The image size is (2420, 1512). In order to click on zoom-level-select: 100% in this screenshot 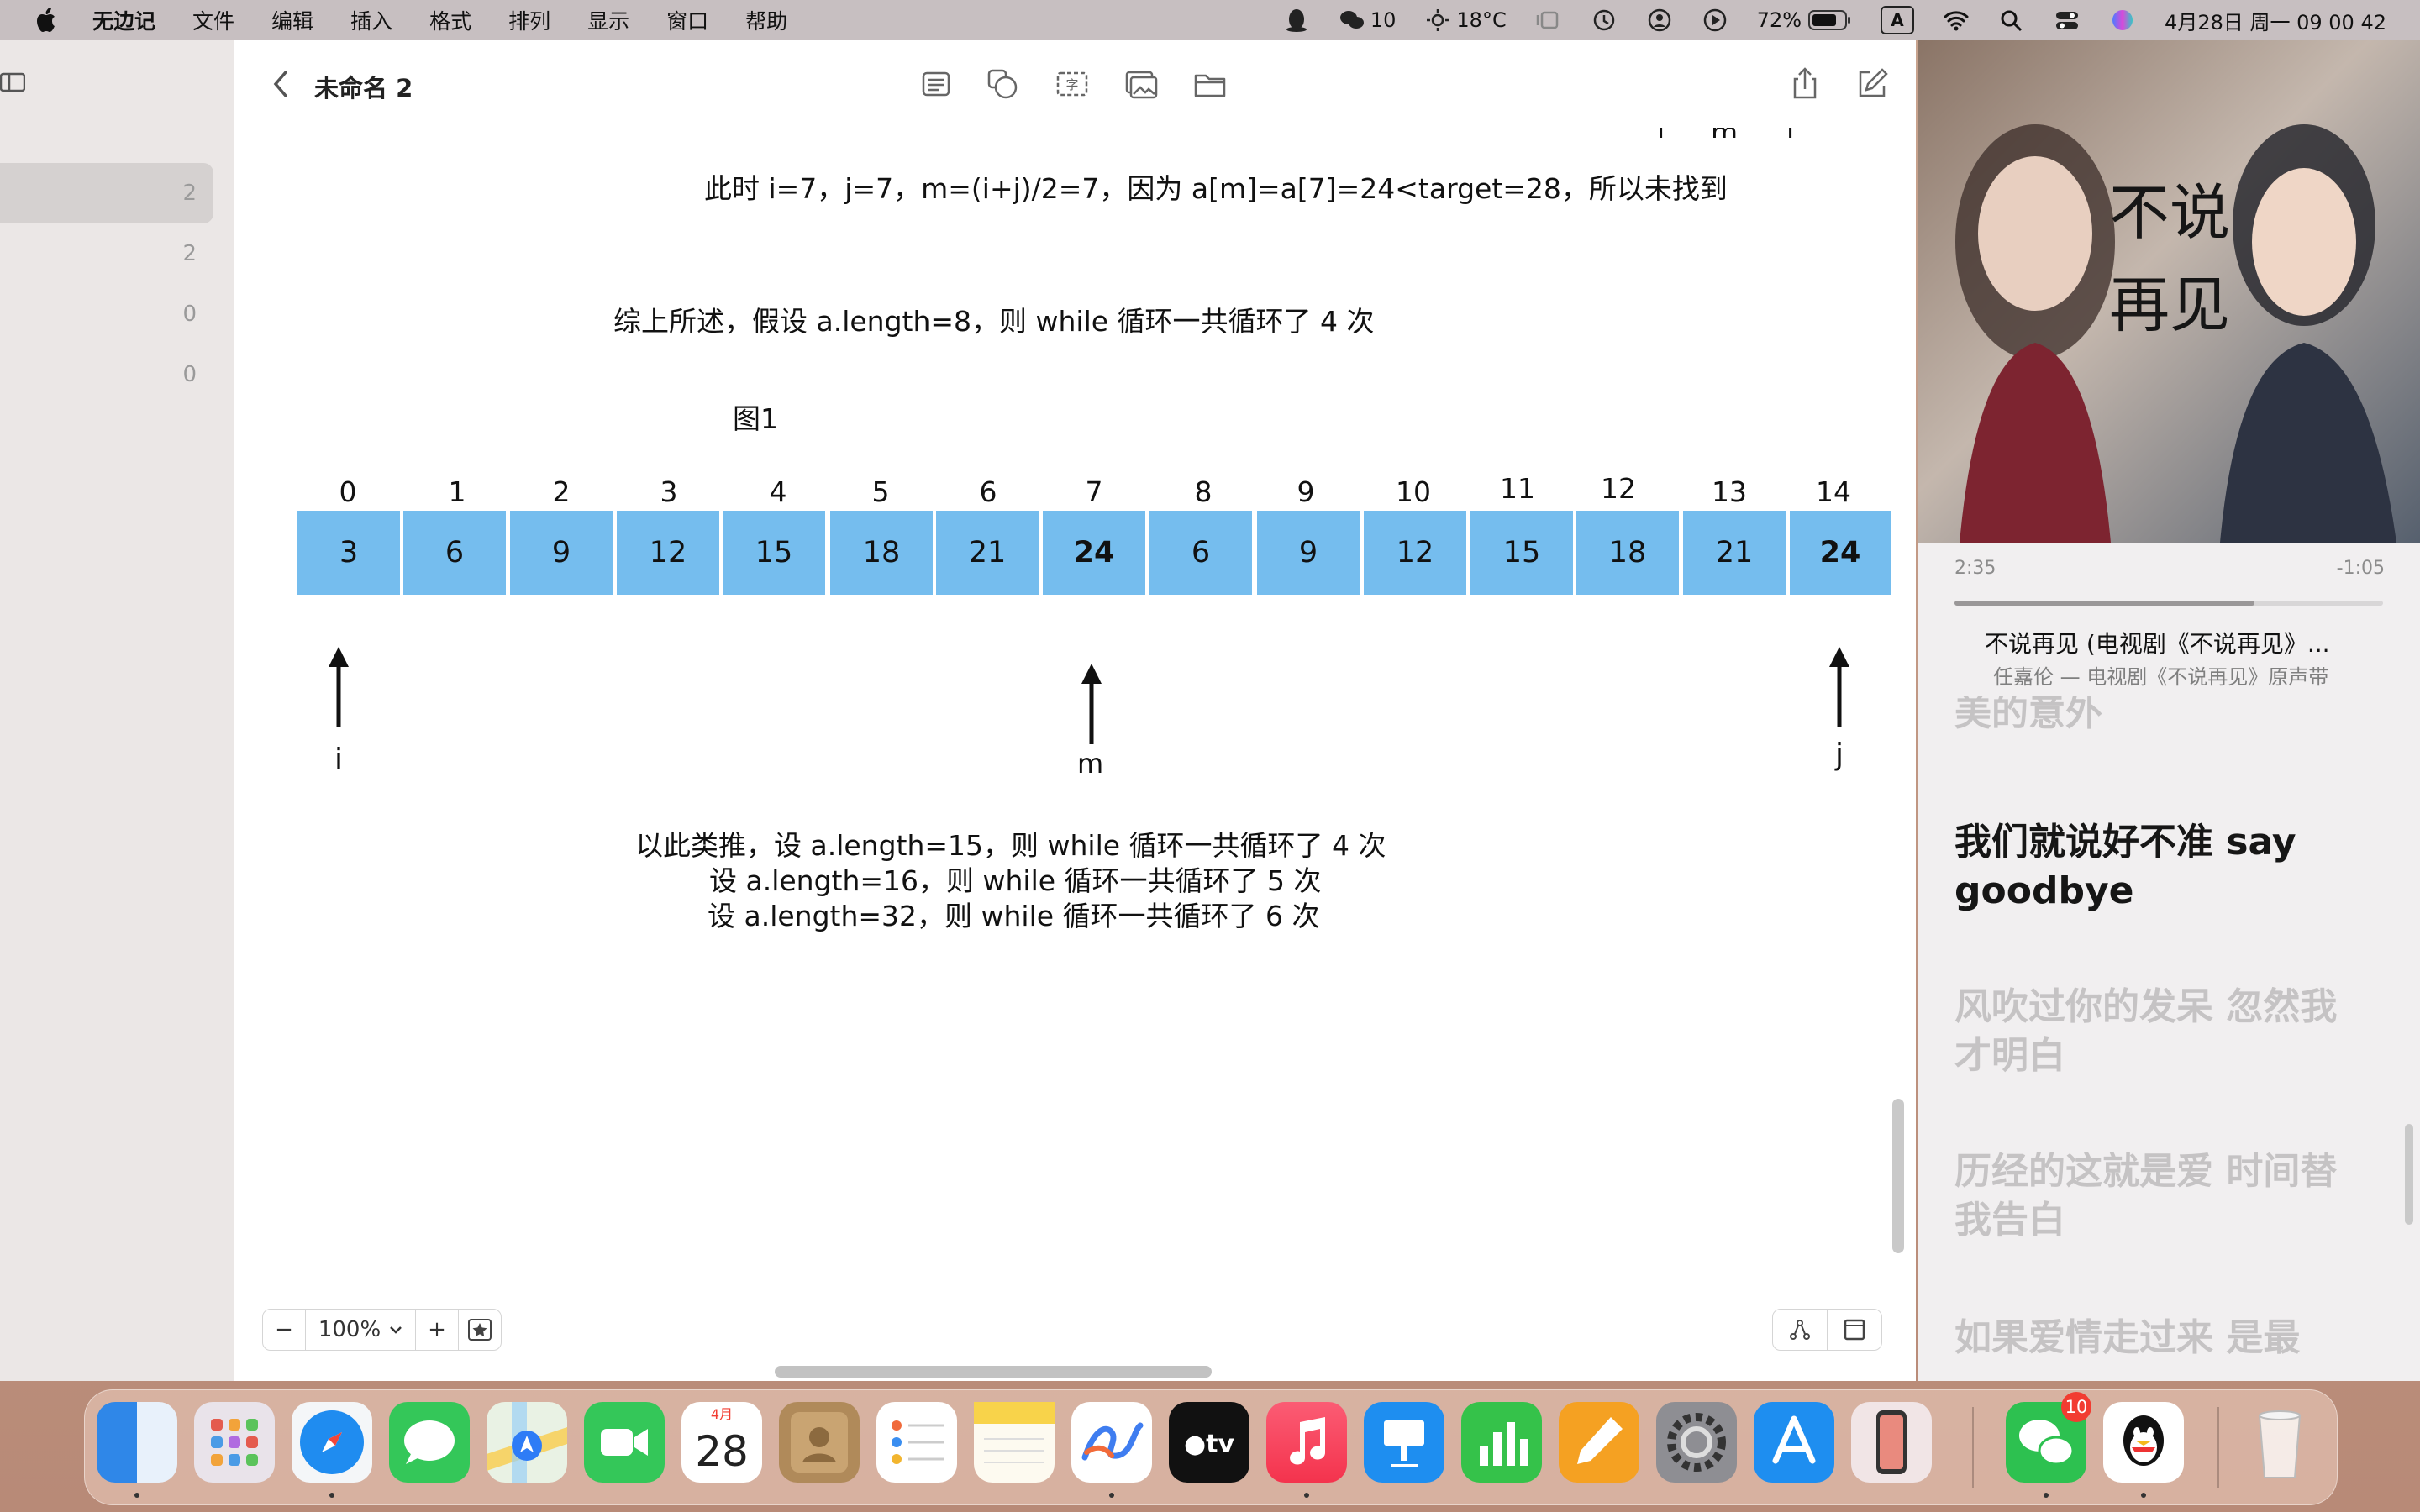, I will do `click(361, 1330)`.